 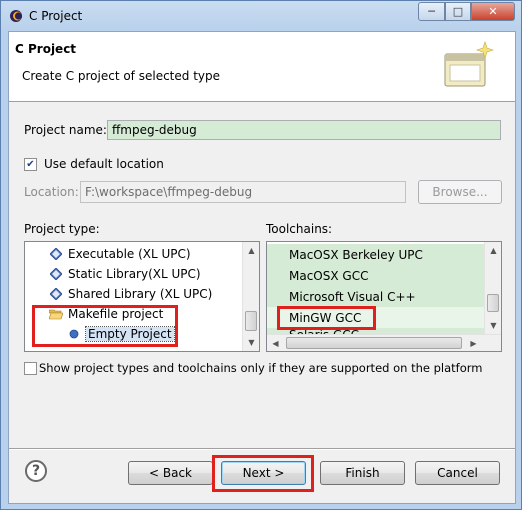 I want to click on maximize-icon: □, so click(x=458, y=11).